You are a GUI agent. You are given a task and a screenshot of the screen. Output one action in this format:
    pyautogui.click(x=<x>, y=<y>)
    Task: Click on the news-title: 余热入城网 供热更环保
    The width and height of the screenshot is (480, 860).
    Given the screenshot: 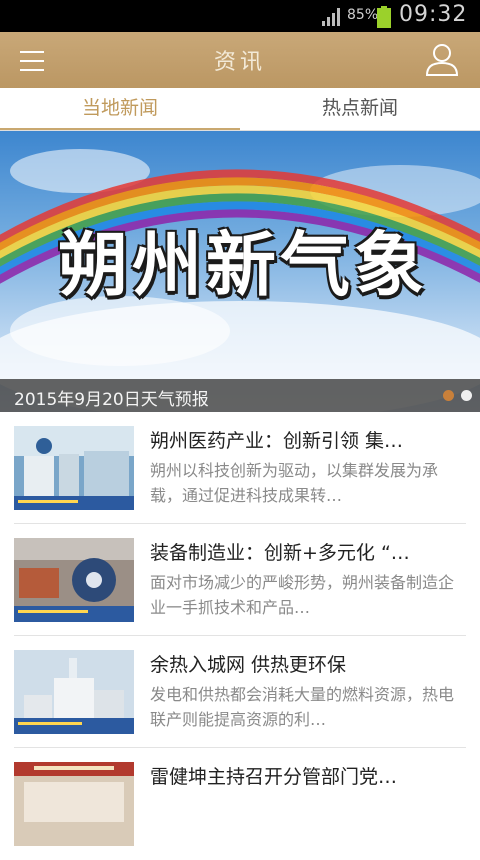 What is the action you would take?
    pyautogui.click(x=248, y=665)
    